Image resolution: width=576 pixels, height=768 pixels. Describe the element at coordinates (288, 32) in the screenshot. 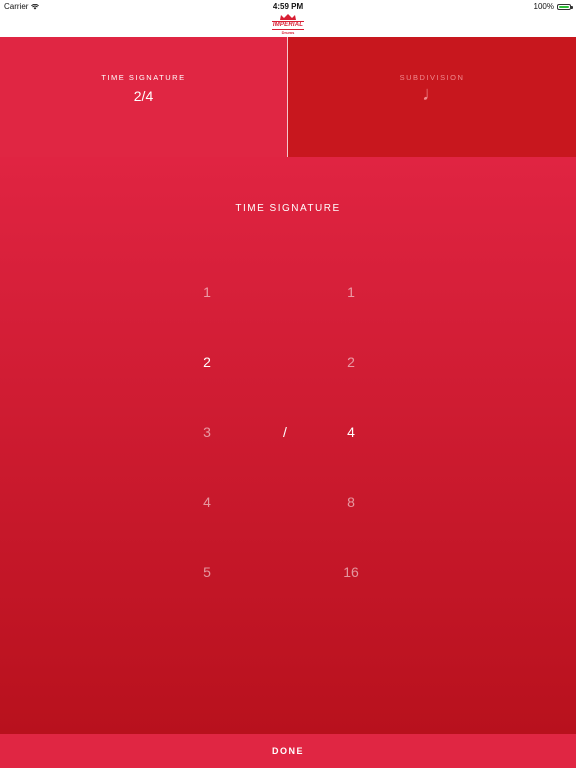

I see `logo-sub-text: Drums` at that location.